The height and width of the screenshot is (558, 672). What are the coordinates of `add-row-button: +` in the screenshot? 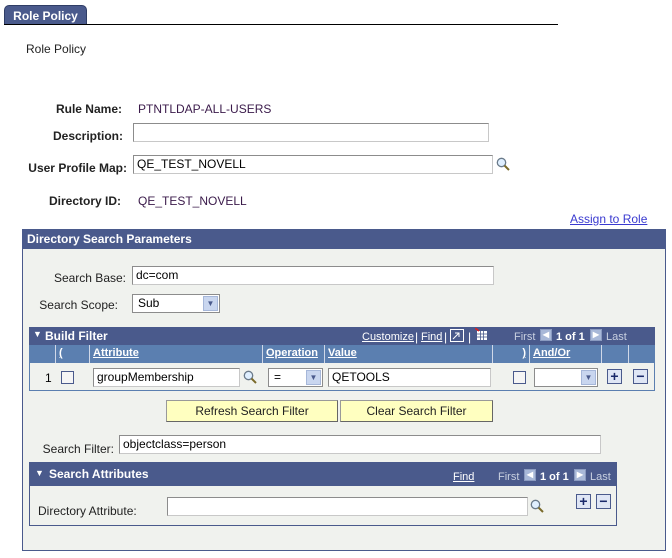 It's located at (614, 376).